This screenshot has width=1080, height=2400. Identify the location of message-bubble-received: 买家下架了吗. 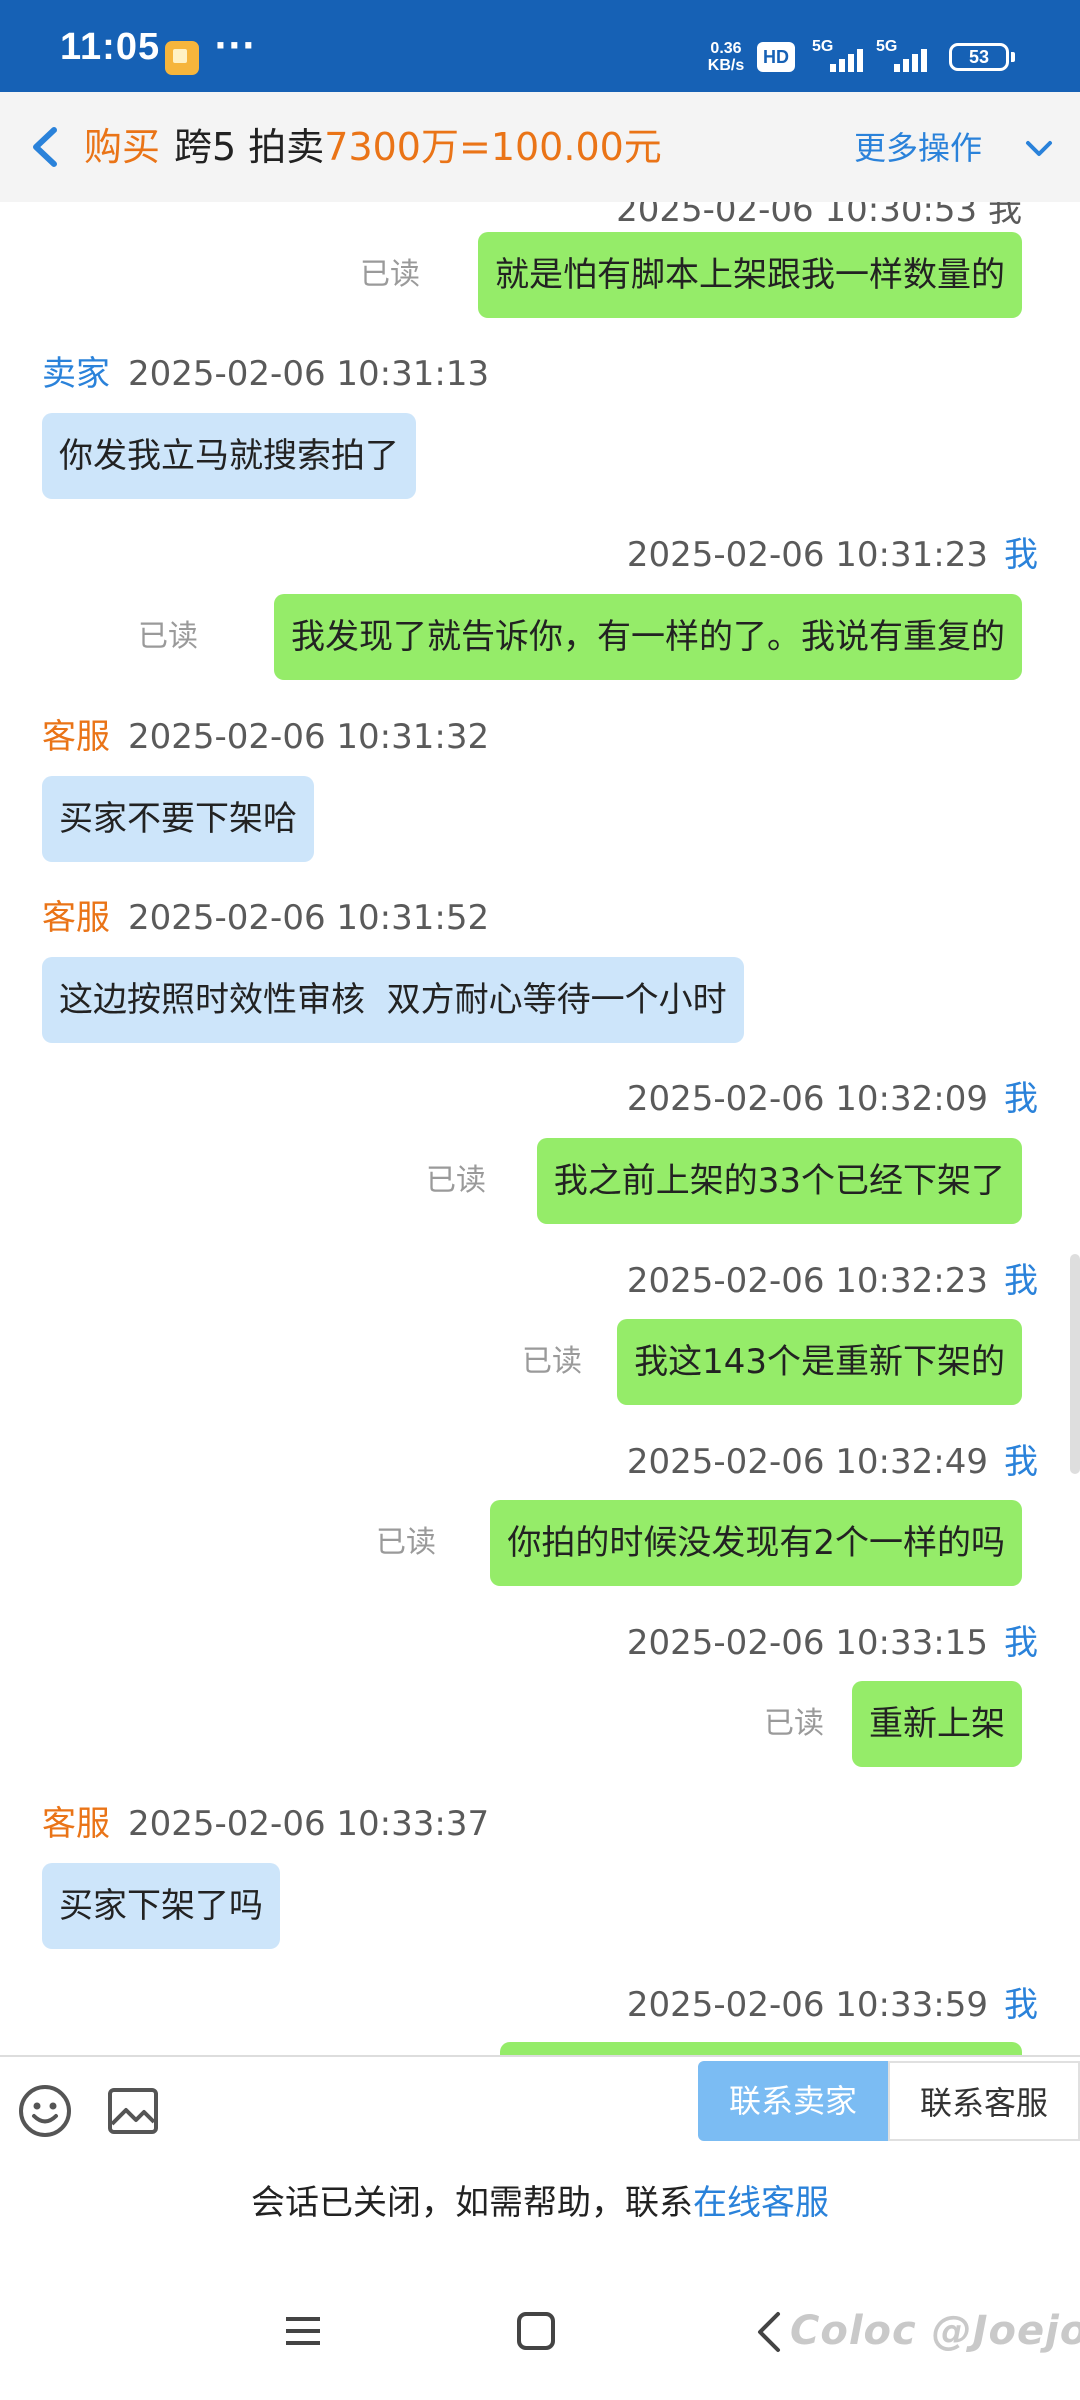
(161, 1906).